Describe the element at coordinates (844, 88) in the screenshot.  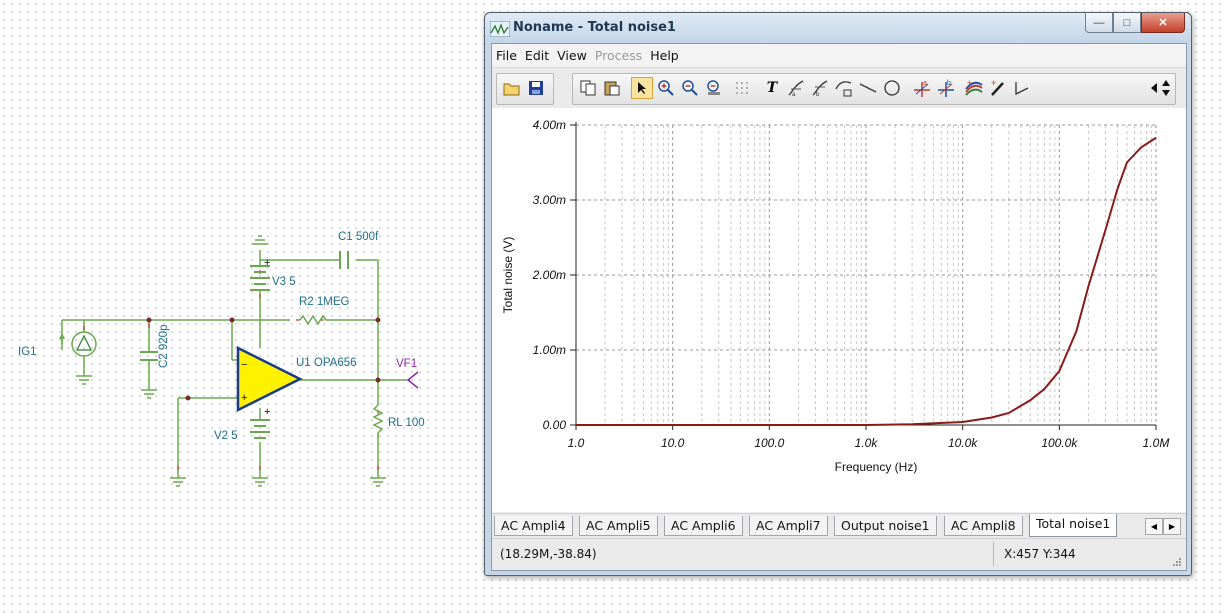
I see `curve-icon` at that location.